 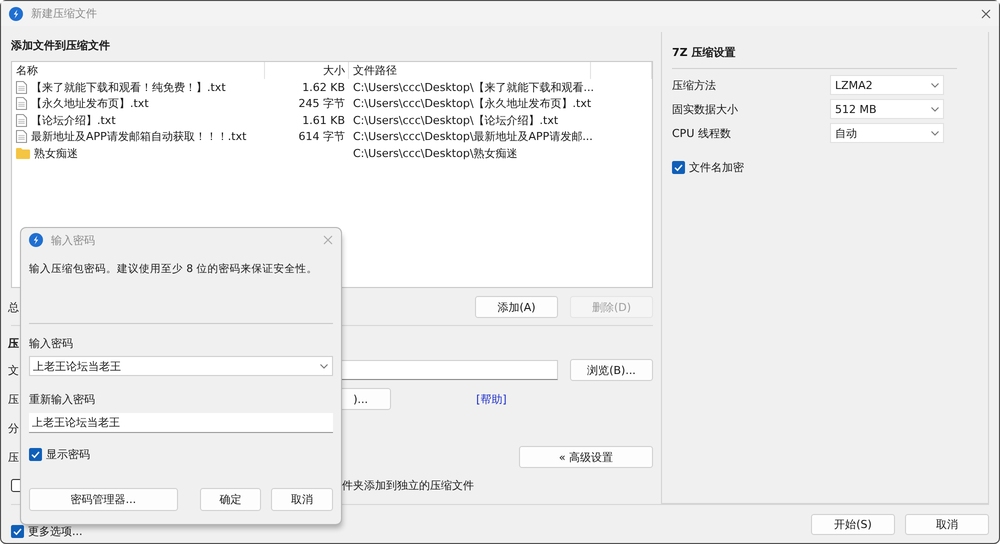 What do you see at coordinates (128, 87) in the screenshot?
I see `file-name: 【来了就能下载和观看！纯免费！】.txt` at bounding box center [128, 87].